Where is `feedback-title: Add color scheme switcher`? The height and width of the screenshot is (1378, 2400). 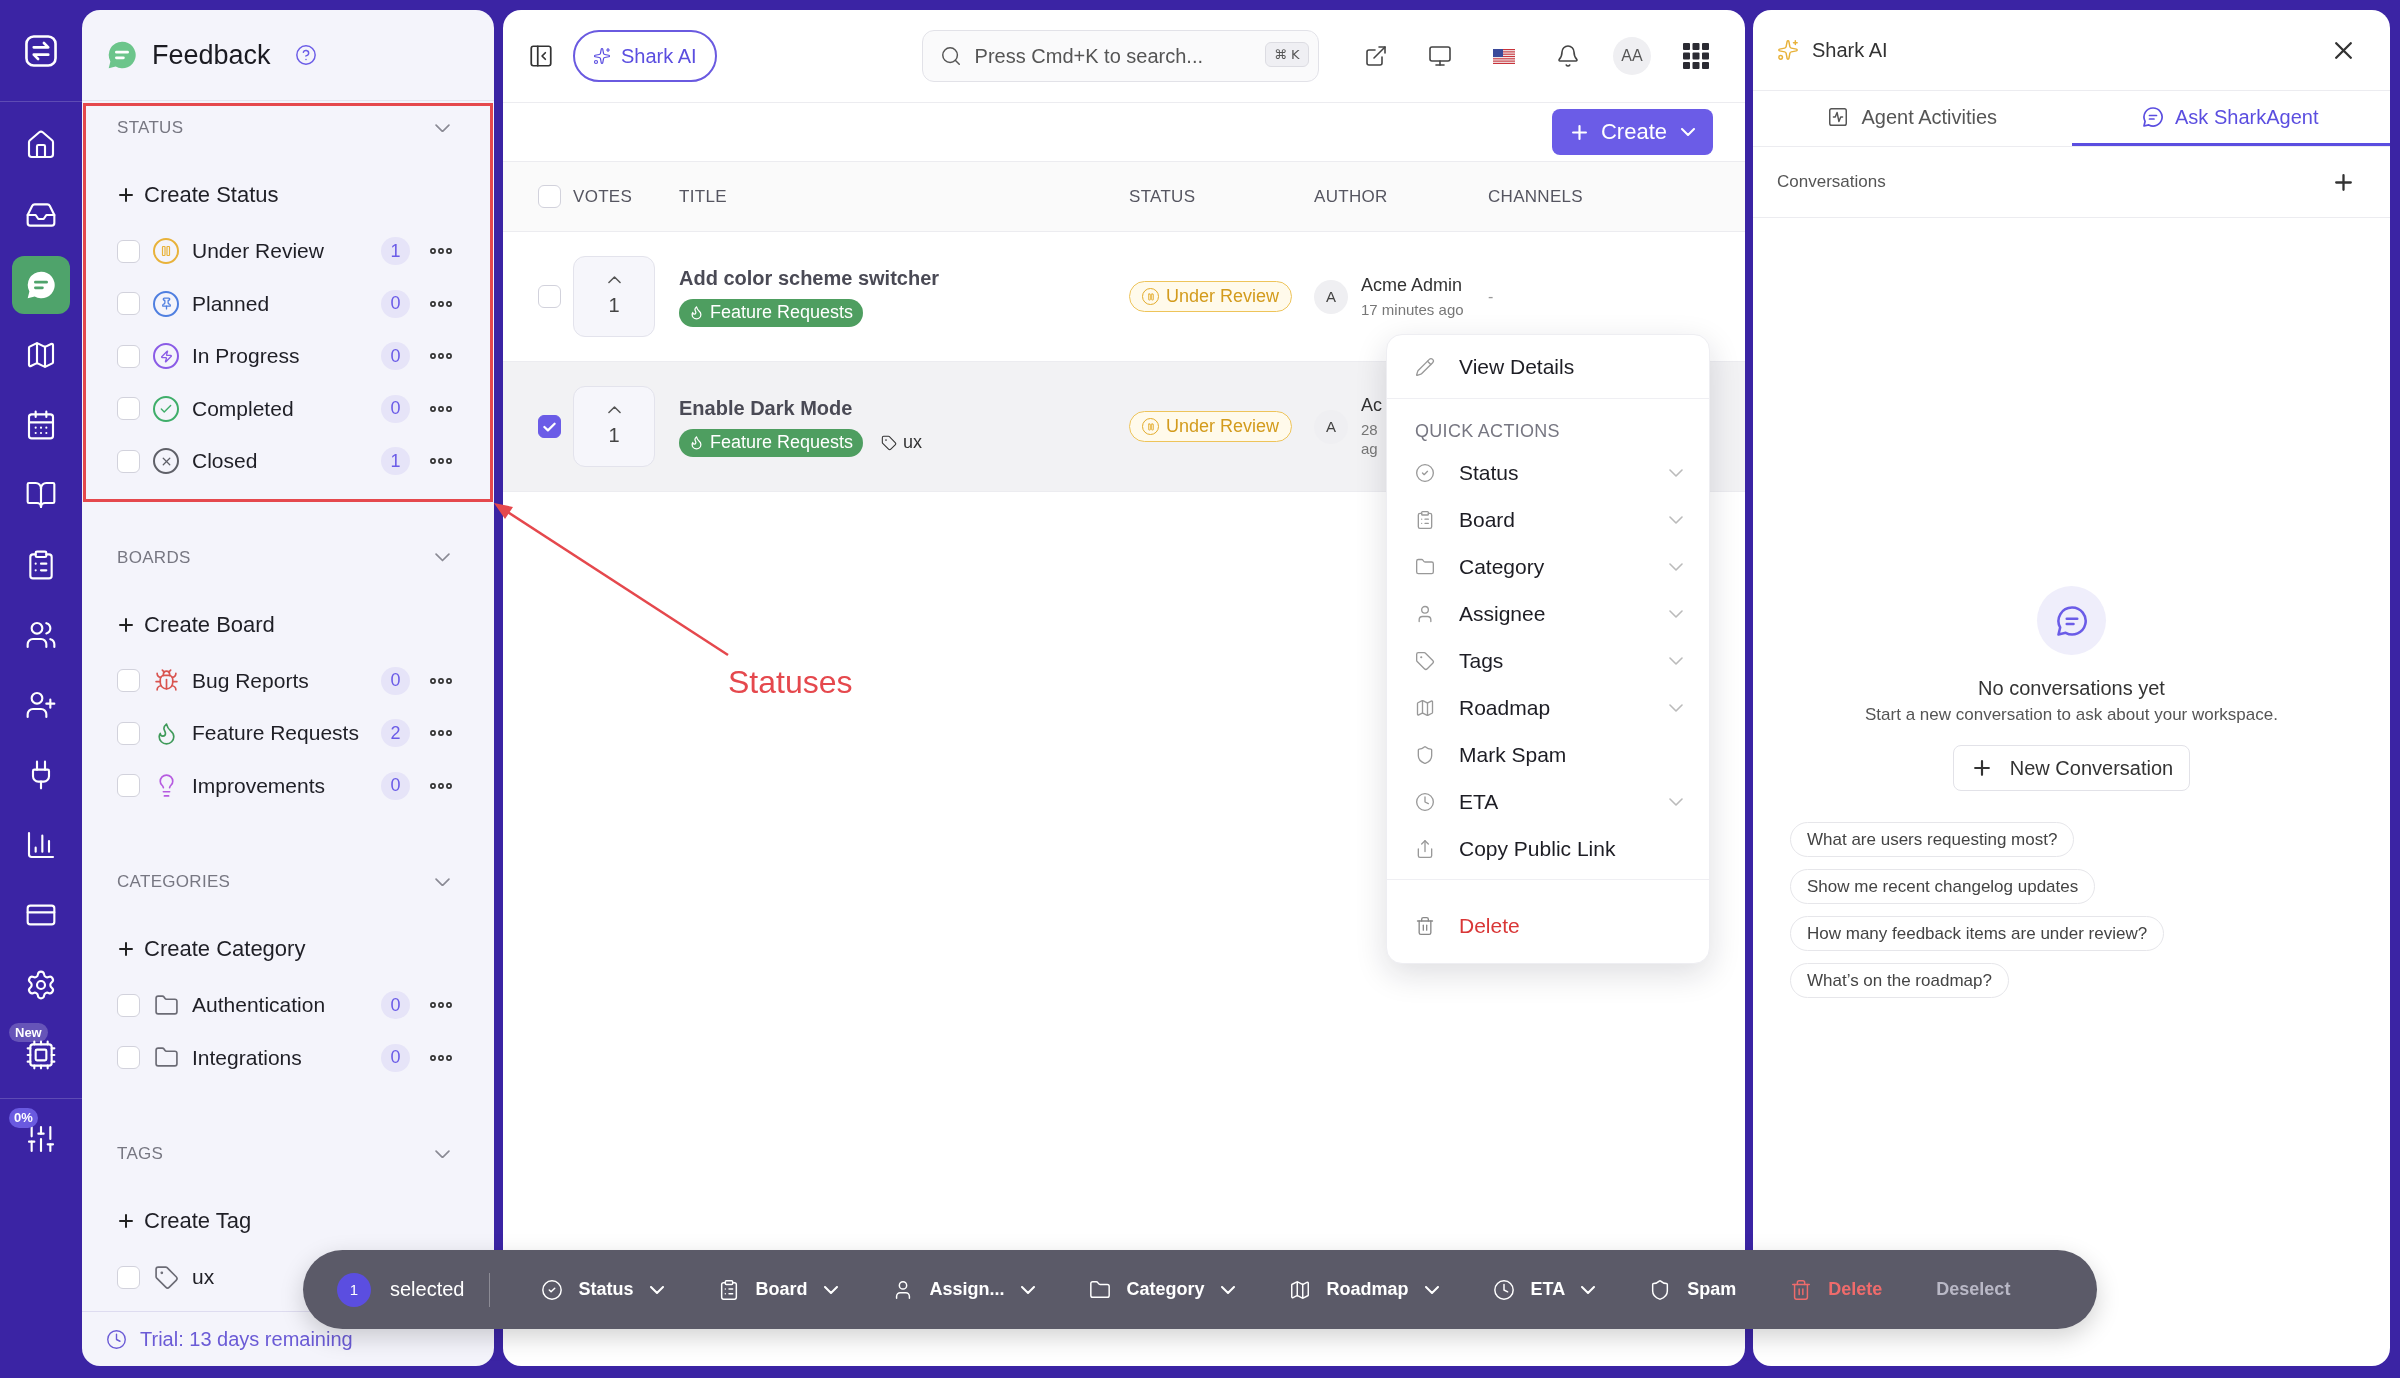
feedback-title: Add color scheme switcher is located at coordinates (809, 278).